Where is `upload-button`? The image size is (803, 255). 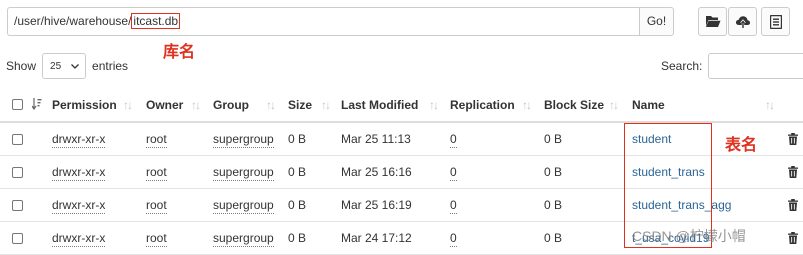
upload-button is located at coordinates (742, 21).